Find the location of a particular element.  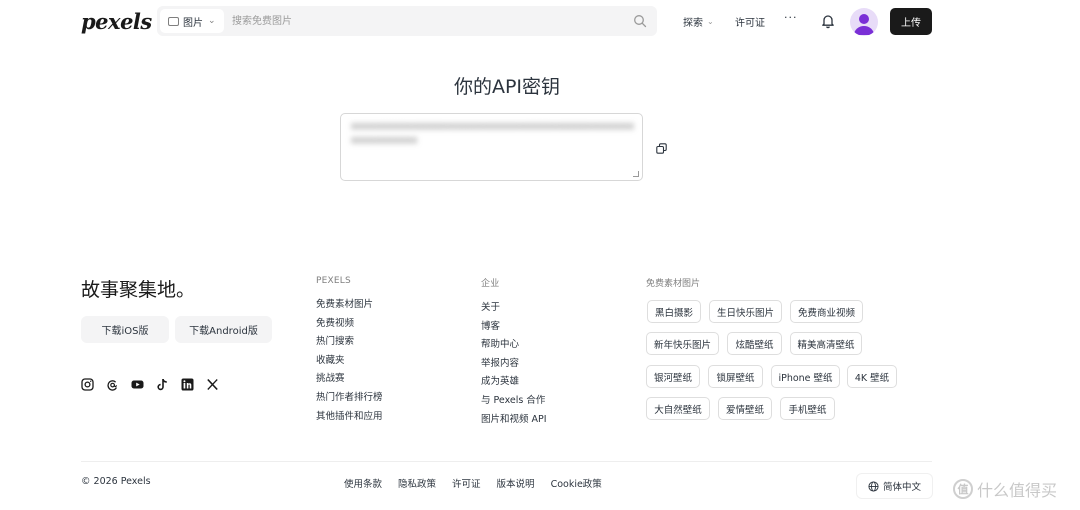

legal-link: 版本说明 is located at coordinates (516, 483).